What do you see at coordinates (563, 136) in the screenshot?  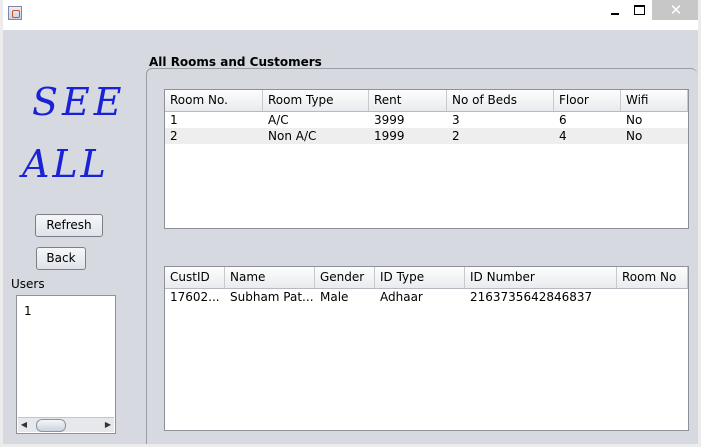 I see `table-cell: 4` at bounding box center [563, 136].